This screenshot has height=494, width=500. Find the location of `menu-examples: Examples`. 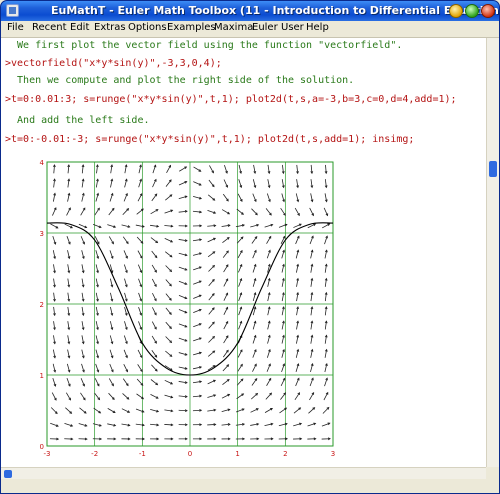

menu-examples: Examples is located at coordinates (191, 27).